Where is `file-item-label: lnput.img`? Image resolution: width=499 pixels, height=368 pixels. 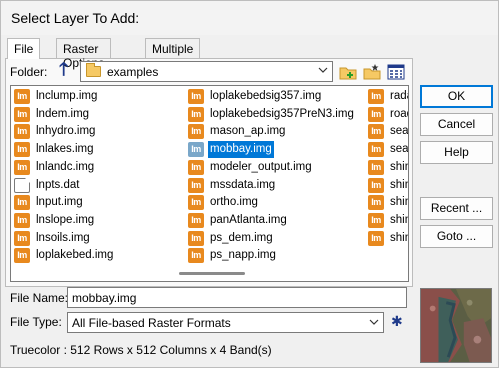
file-item-label: lnput.img is located at coordinates (59, 202).